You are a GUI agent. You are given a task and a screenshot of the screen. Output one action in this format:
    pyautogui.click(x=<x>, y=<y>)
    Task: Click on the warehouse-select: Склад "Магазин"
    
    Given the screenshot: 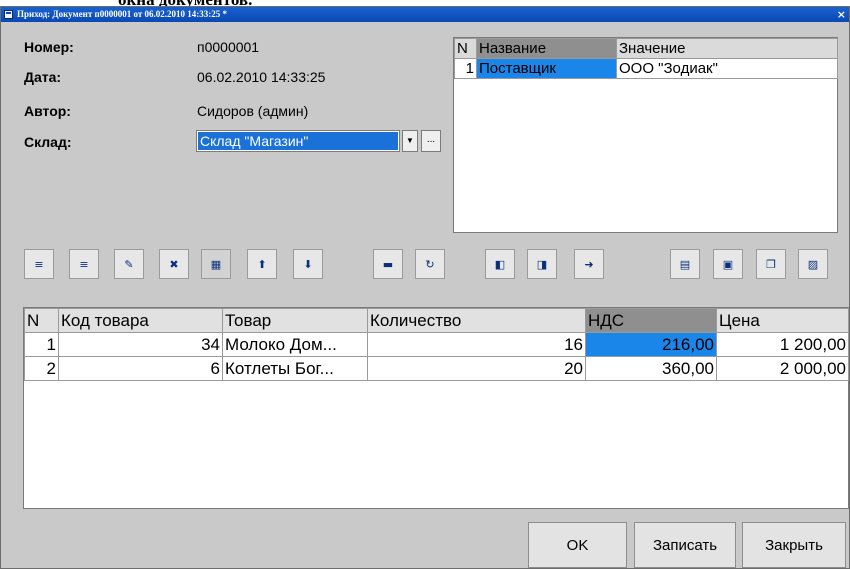 What is the action you would take?
    pyautogui.click(x=298, y=141)
    